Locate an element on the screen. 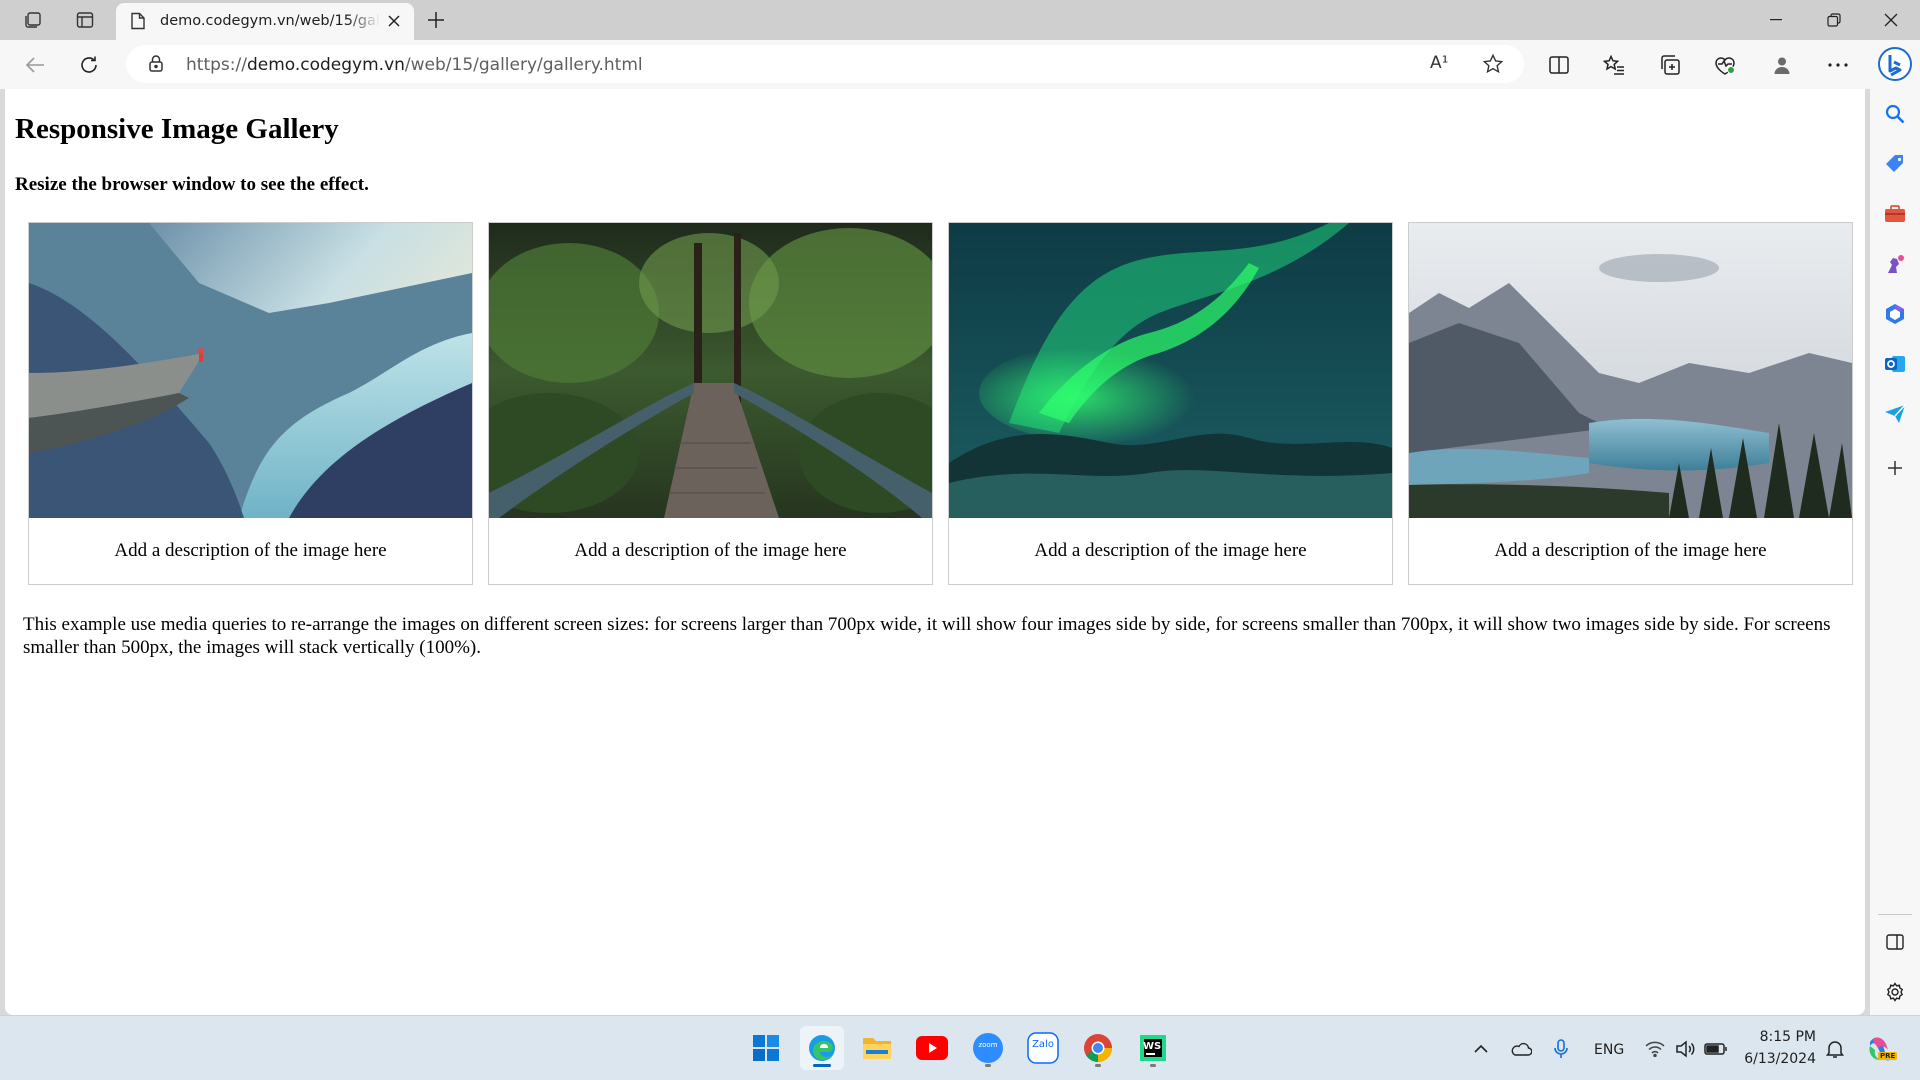  close-tab-icon is located at coordinates (394, 21).